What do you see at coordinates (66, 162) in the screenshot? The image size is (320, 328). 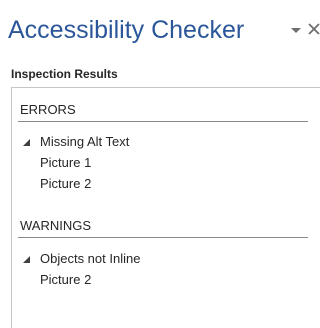 I see `result-item-label: Picture 1` at bounding box center [66, 162].